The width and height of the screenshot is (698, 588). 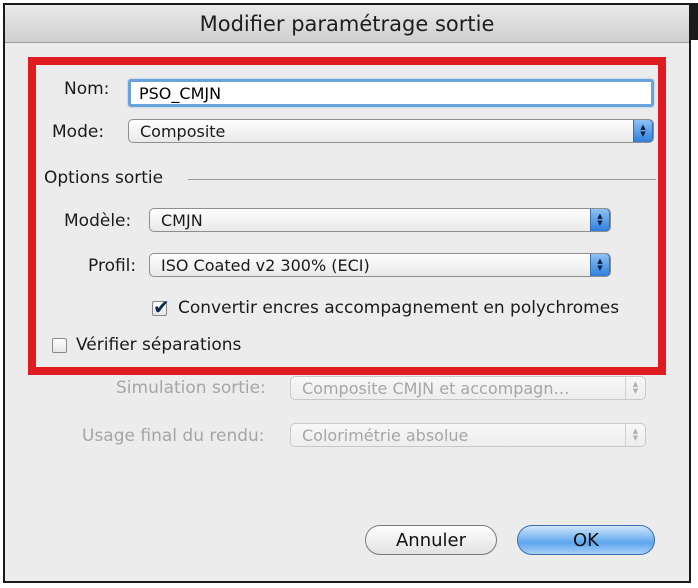 What do you see at coordinates (59, 345) in the screenshot?
I see `verify-separations-checkbox` at bounding box center [59, 345].